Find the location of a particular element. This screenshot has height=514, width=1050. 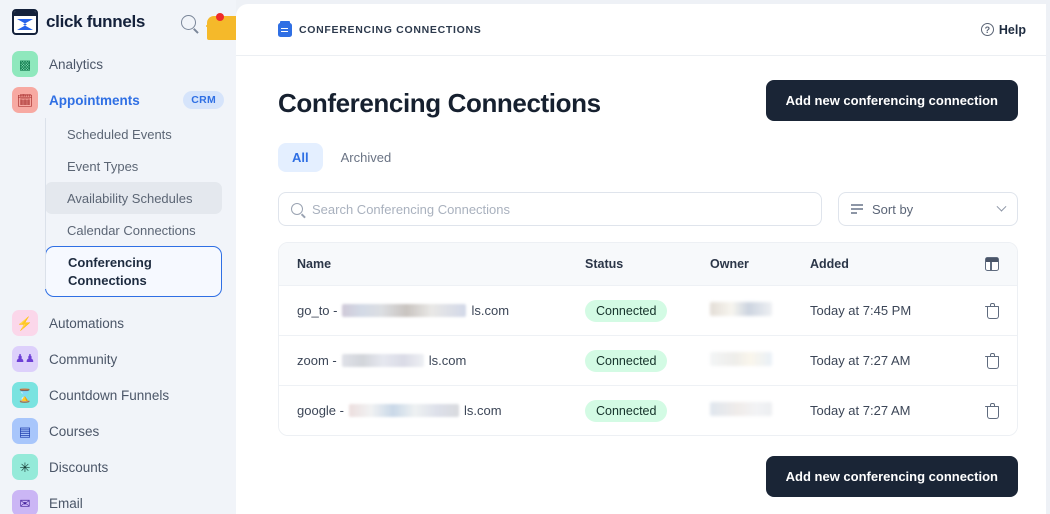

brand-actions is located at coordinates (208, 26).